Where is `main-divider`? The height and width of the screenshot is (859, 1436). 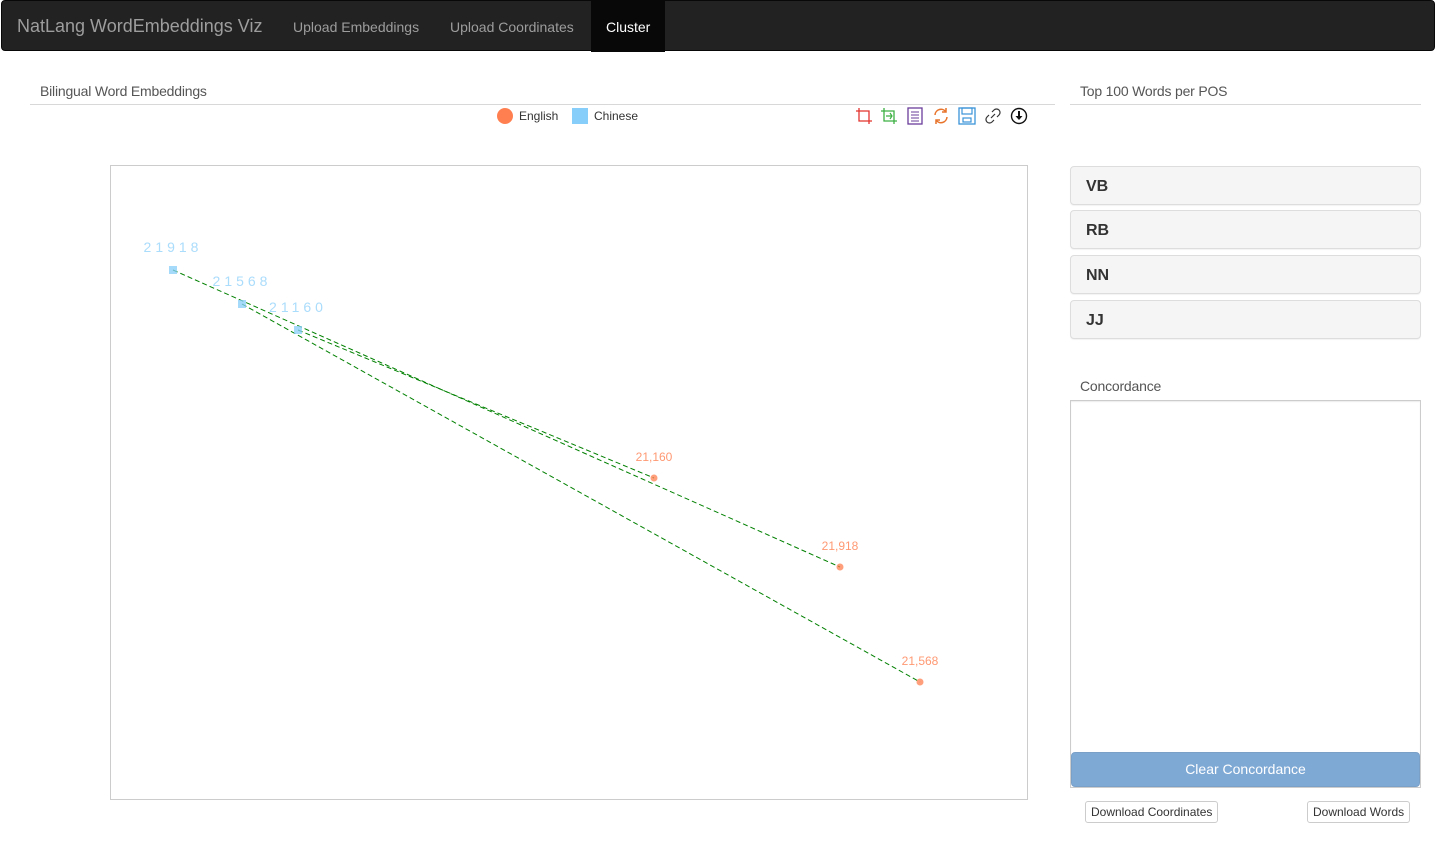
main-divider is located at coordinates (542, 104).